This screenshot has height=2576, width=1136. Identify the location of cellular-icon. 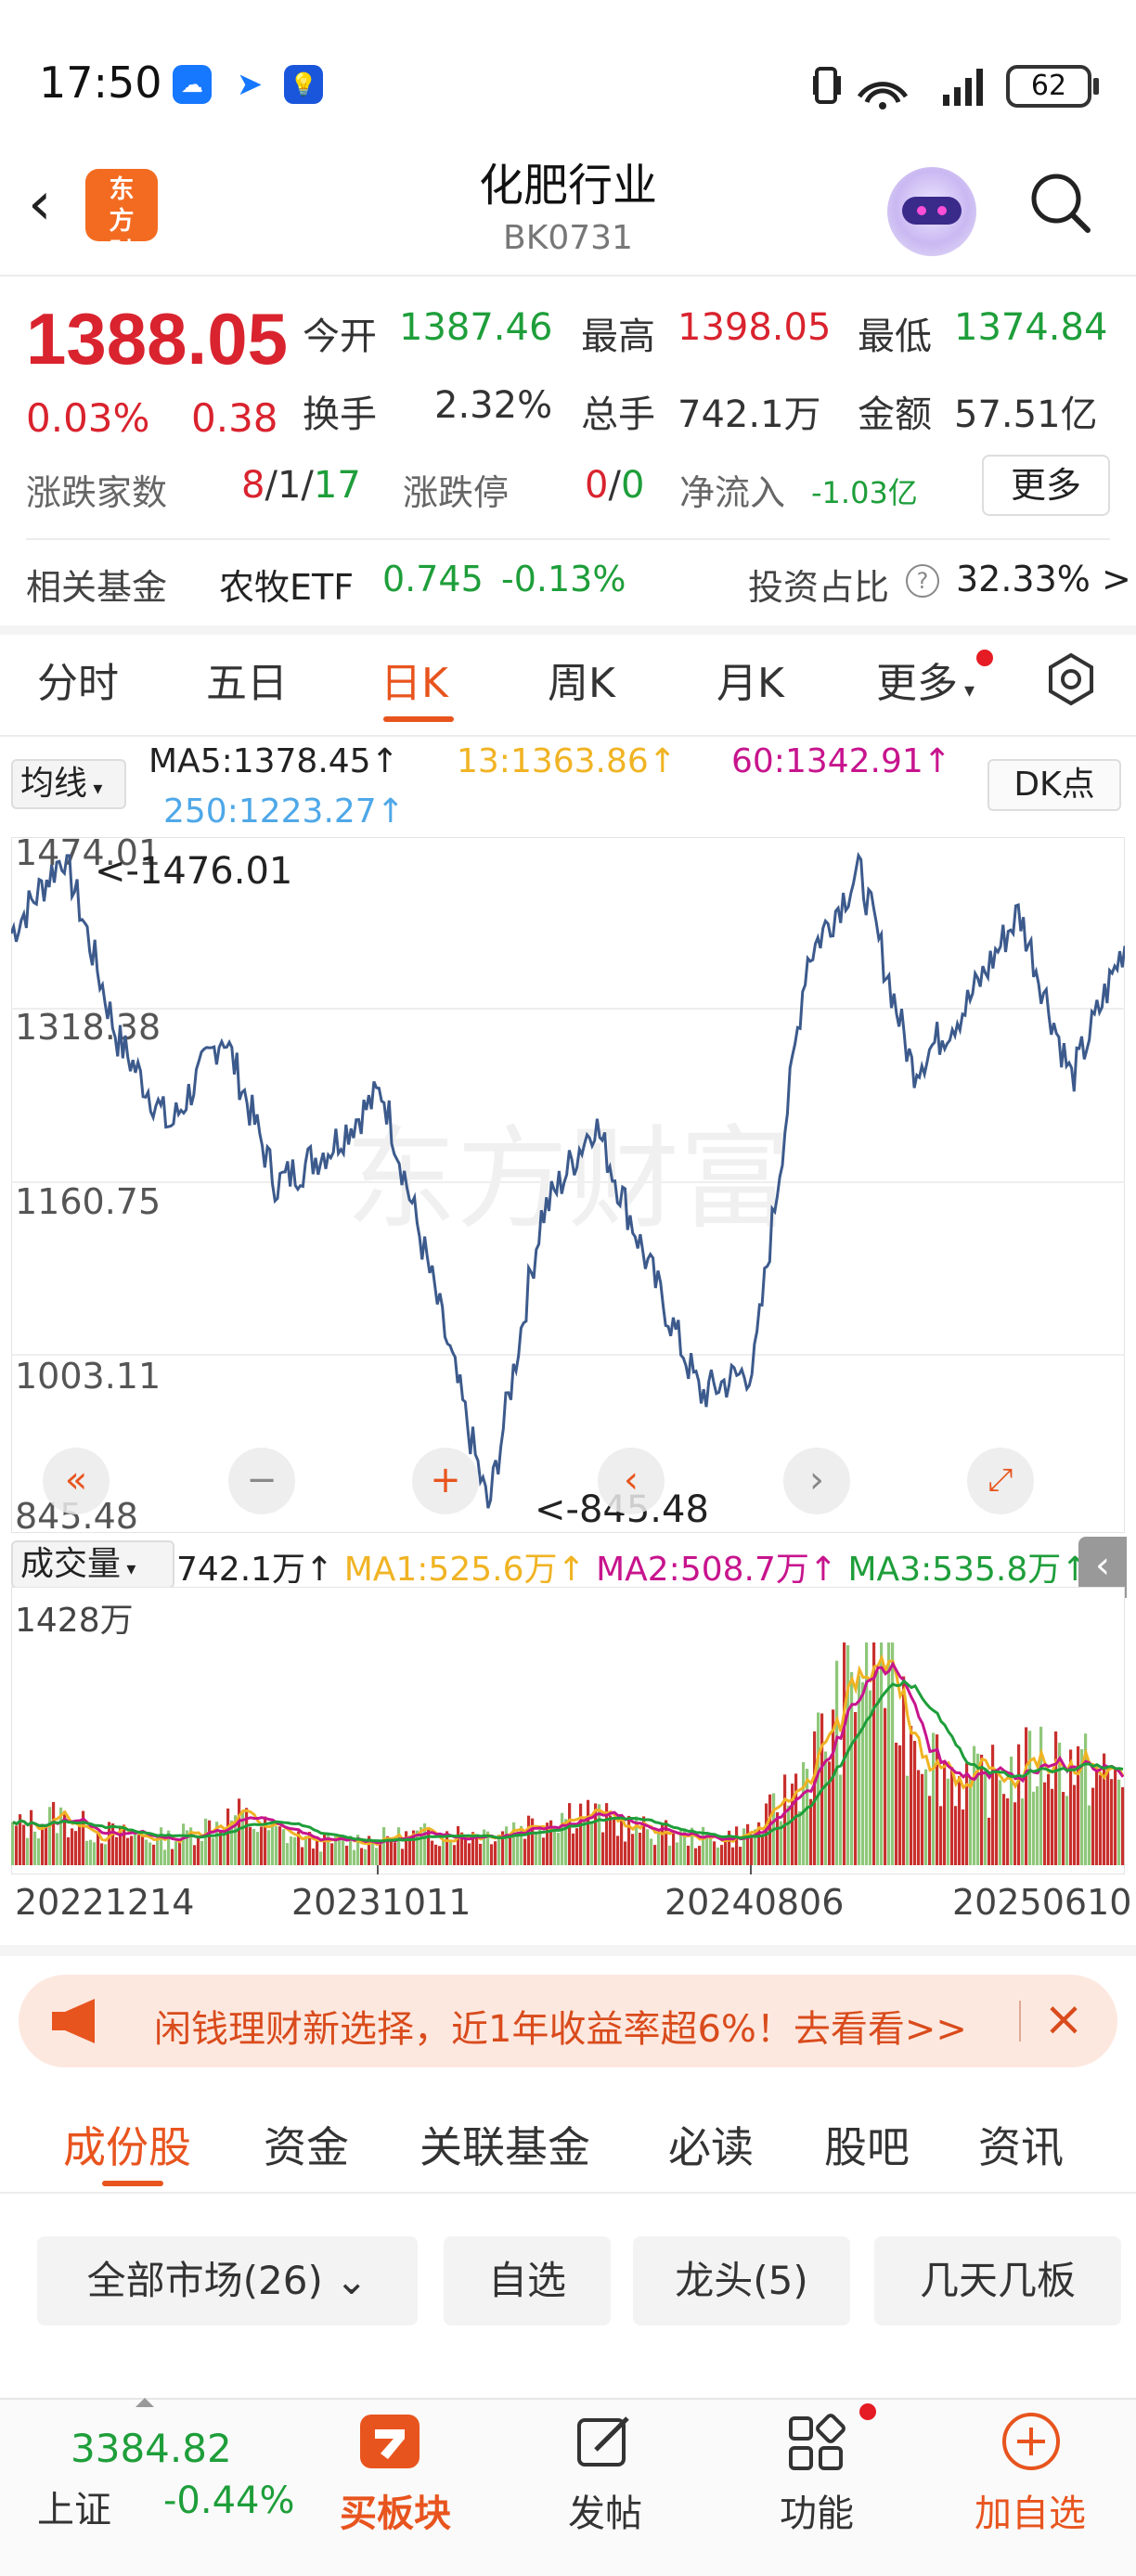
(946, 100).